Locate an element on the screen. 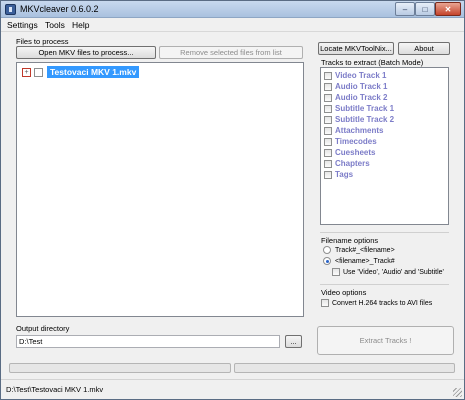  status-bar: D:\Test\Testovaci MKV 1.mkv is located at coordinates (232, 389).